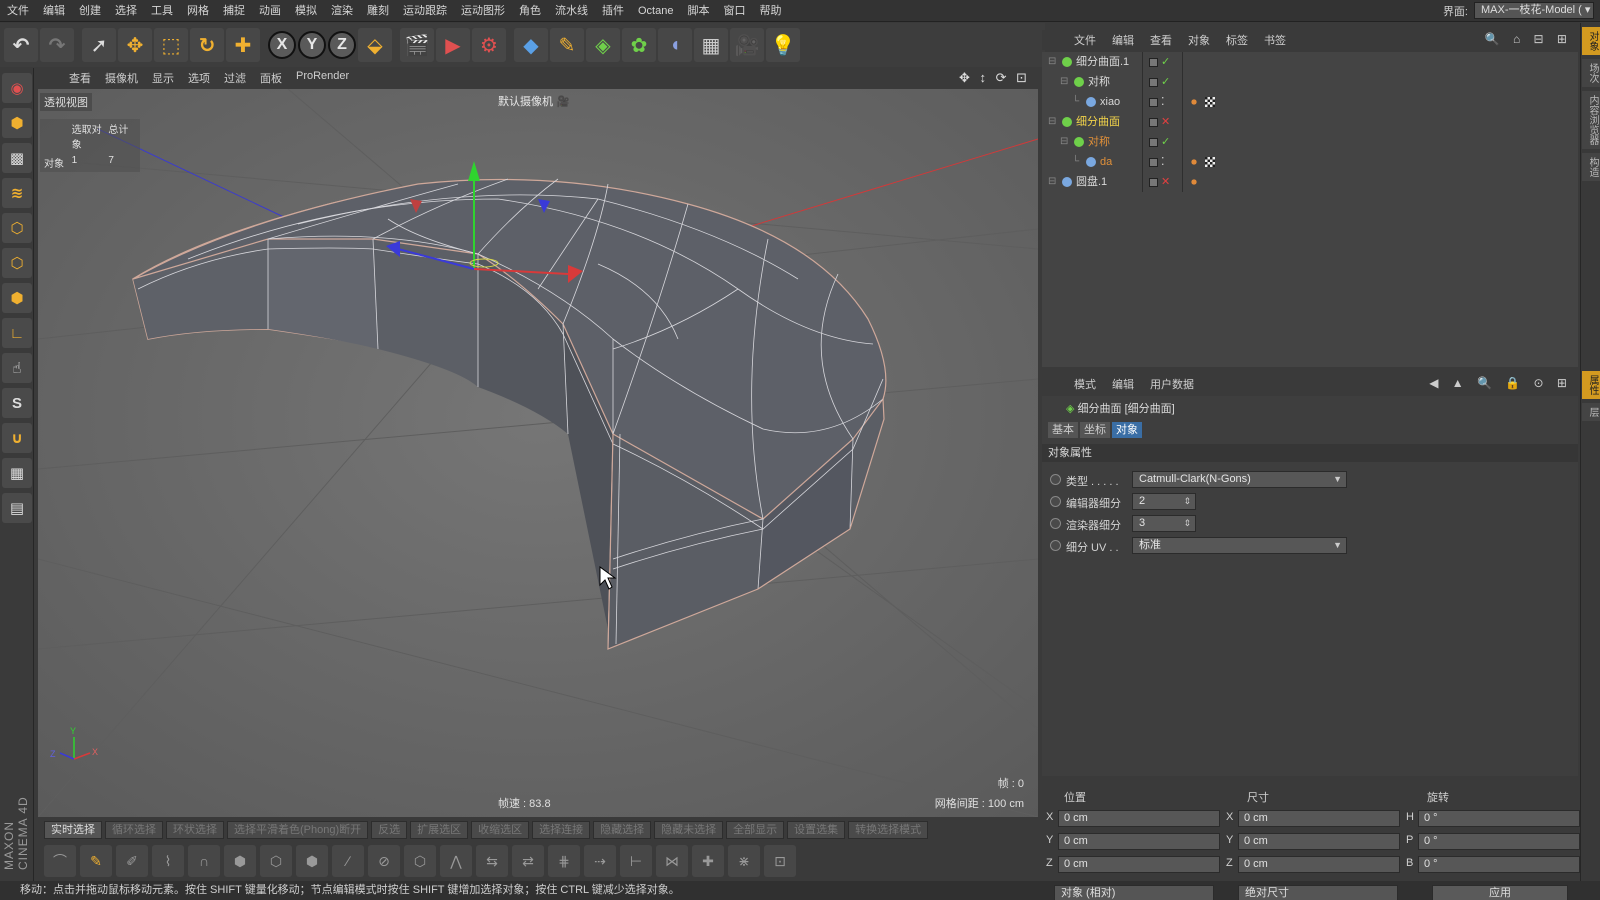 This screenshot has height=900, width=1600. What do you see at coordinates (17, 228) in the screenshot?
I see `points-mode-icon: ⬡` at bounding box center [17, 228].